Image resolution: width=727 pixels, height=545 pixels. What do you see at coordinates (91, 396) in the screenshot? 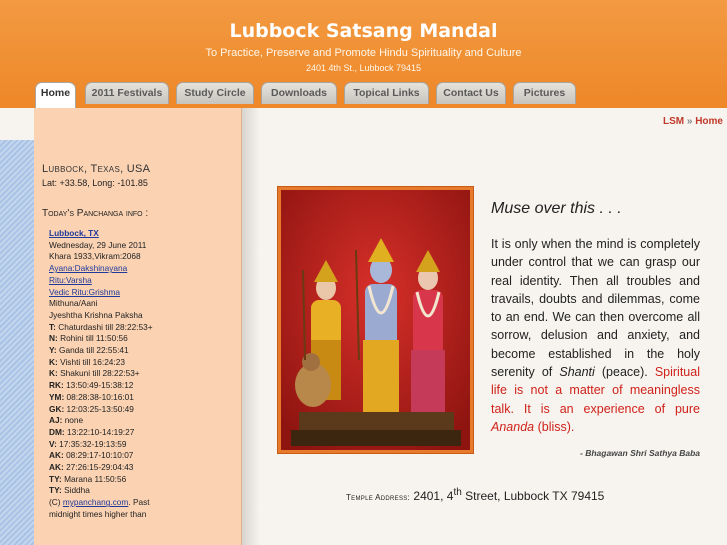
I see `panchanga-row: YM: 08:28:38-10:16:01` at bounding box center [91, 396].